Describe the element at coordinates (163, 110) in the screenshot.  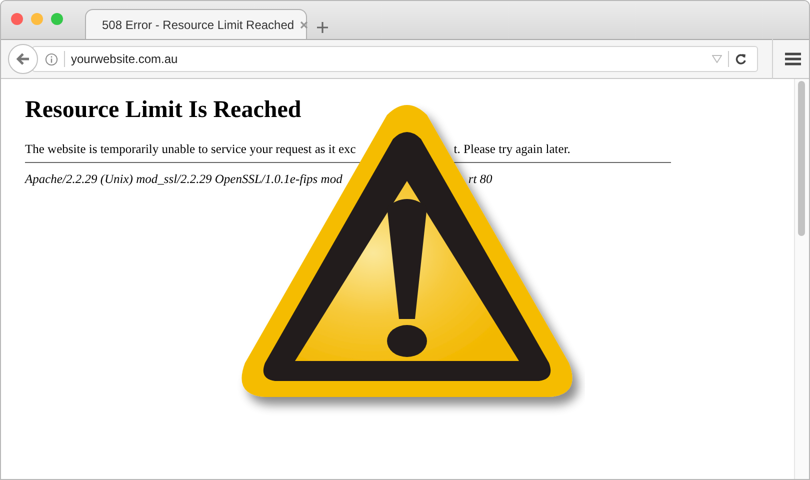
I see `page-heading: Resource Limit Is Reached` at that location.